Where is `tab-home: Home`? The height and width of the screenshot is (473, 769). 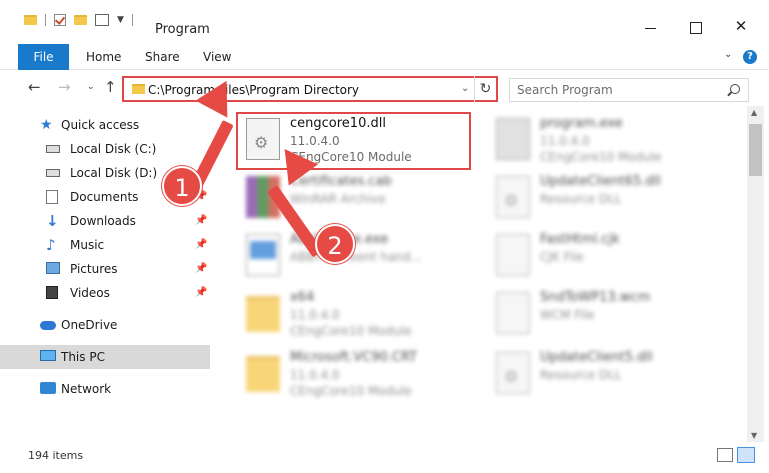 tab-home: Home is located at coordinates (103, 57).